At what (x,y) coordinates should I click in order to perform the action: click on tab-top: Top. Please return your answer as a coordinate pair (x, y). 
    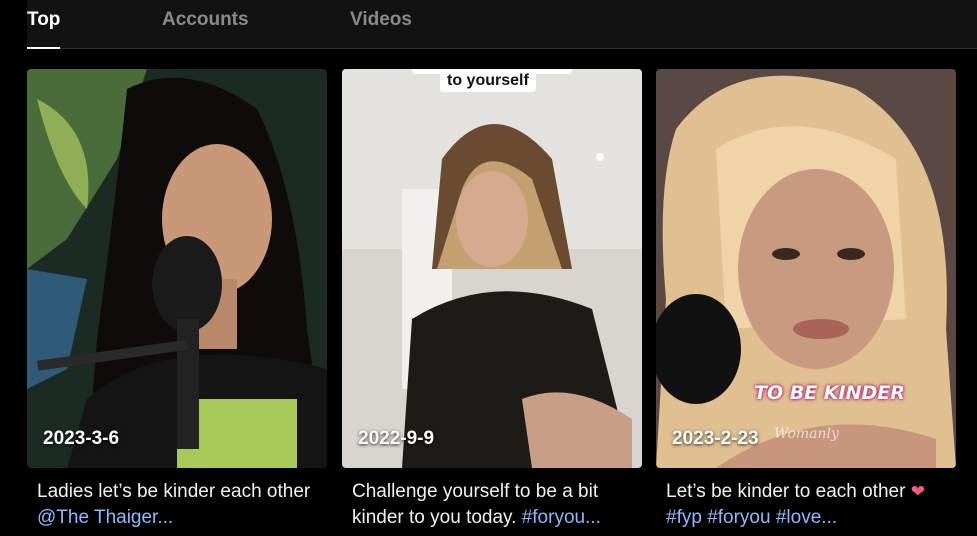
    Looking at the image, I should click on (44, 29).